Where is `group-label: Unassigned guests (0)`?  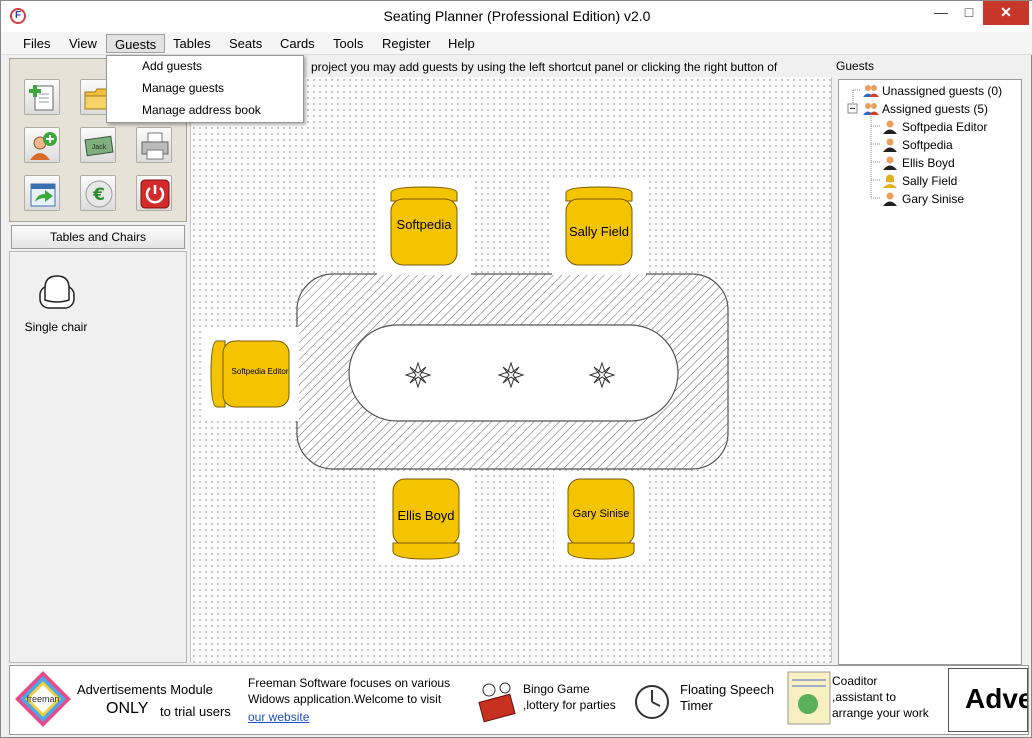 group-label: Unassigned guests (0) is located at coordinates (942, 91).